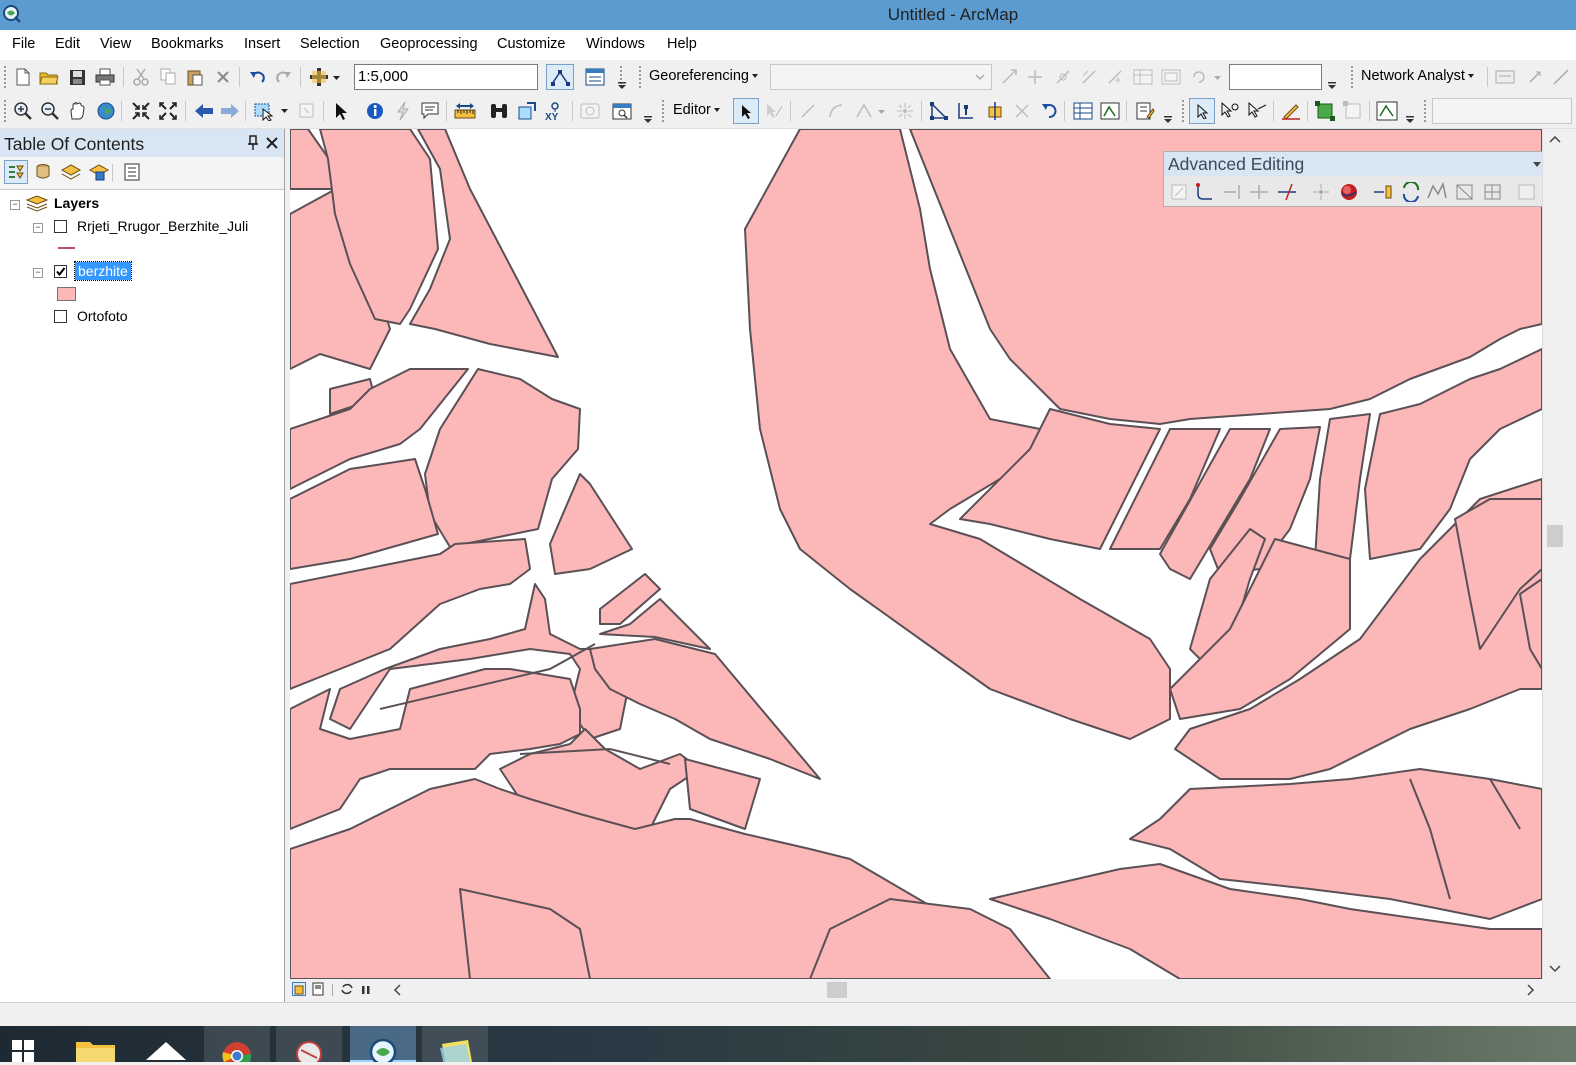 The width and height of the screenshot is (1576, 1065). What do you see at coordinates (223, 77) in the screenshot?
I see `delete-icon` at bounding box center [223, 77].